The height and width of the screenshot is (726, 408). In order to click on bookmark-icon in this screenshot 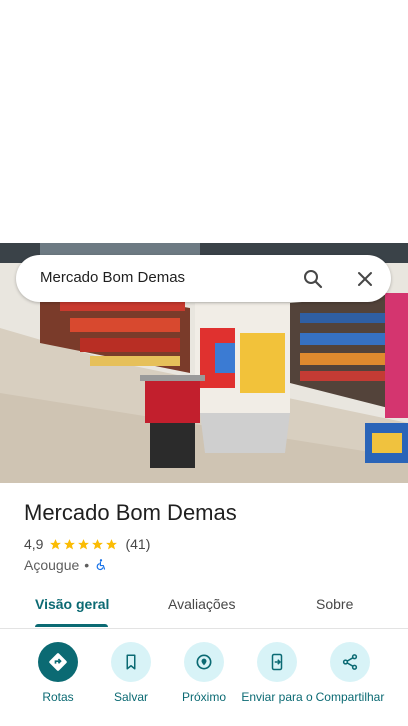, I will do `click(131, 662)`.